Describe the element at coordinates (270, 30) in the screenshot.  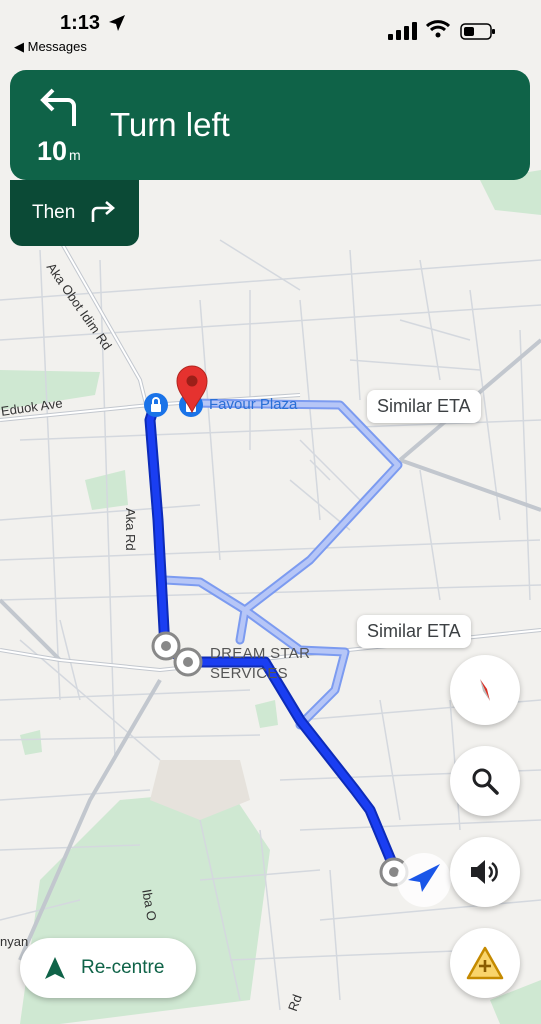
I see `status-bar: 1:13 ◀ Messages` at that location.